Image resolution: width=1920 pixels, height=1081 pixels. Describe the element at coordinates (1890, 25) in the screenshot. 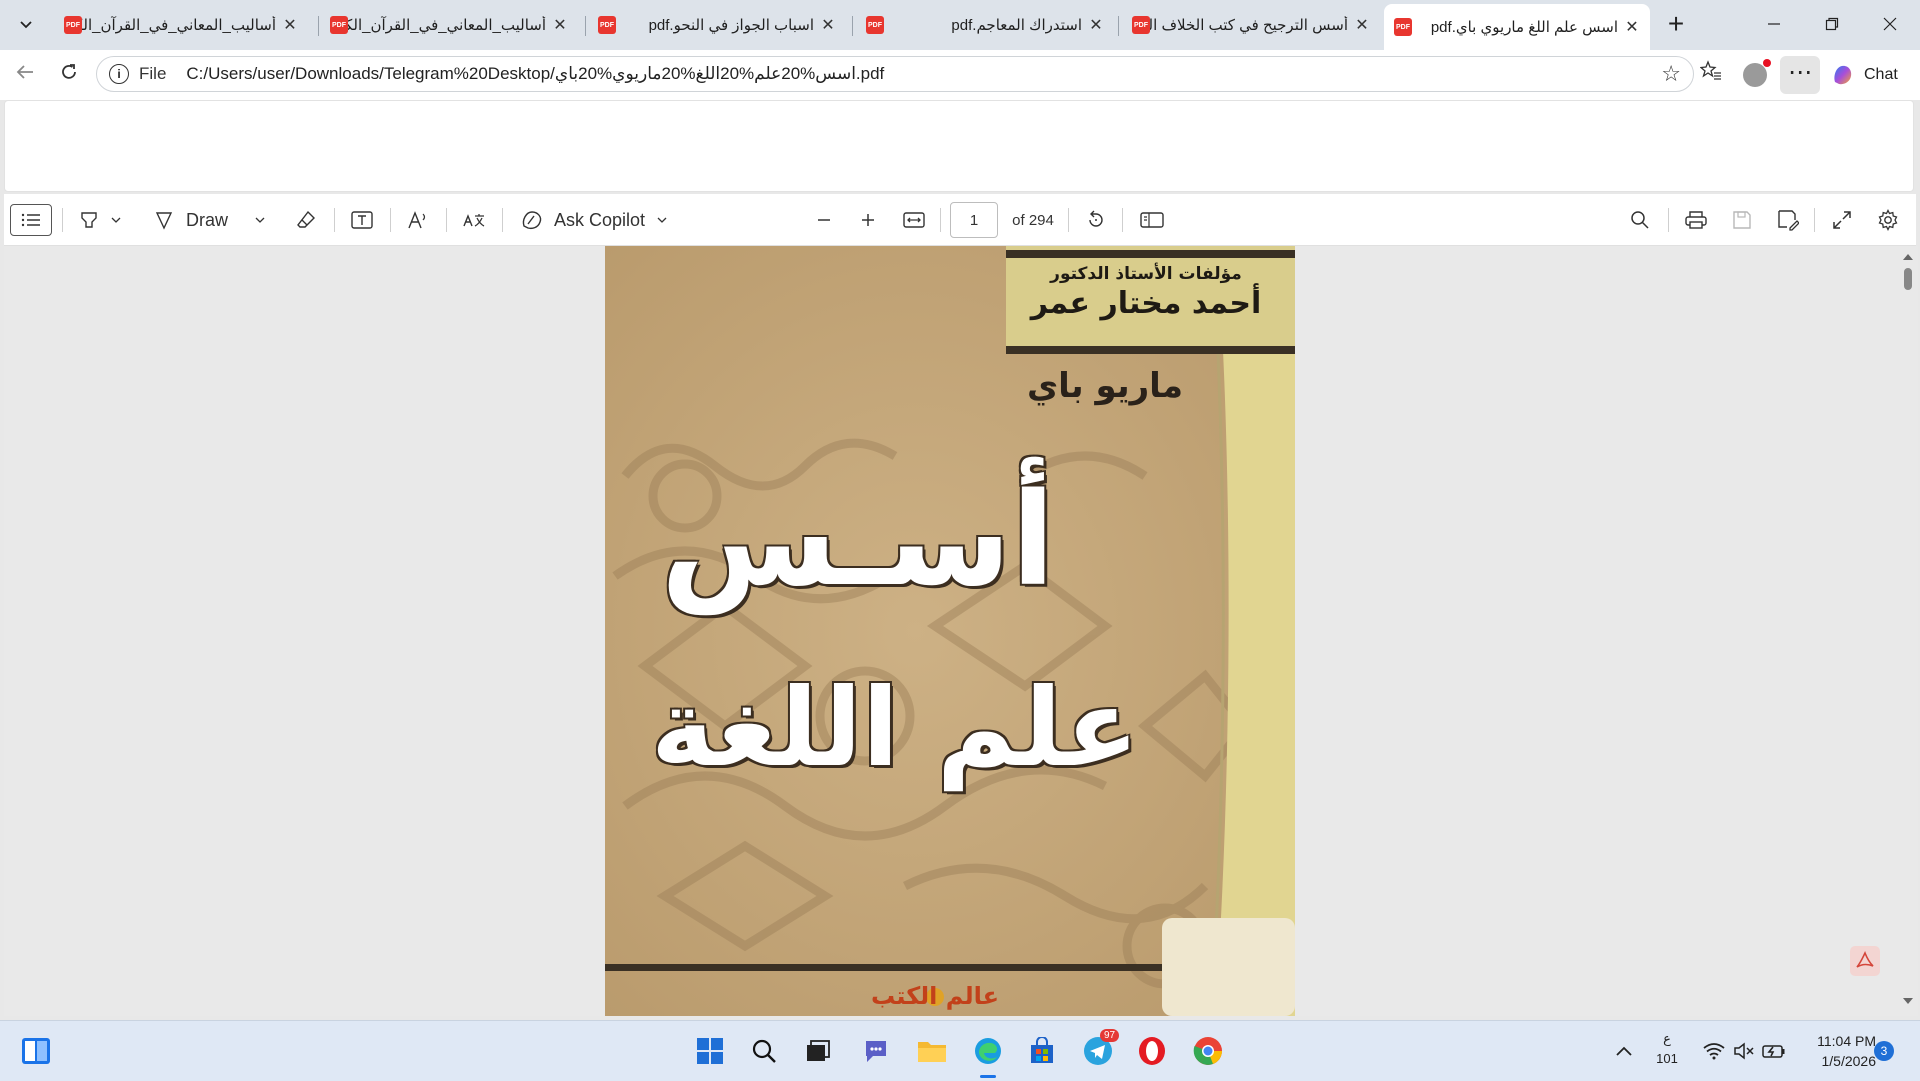

I see `close-window-button` at that location.